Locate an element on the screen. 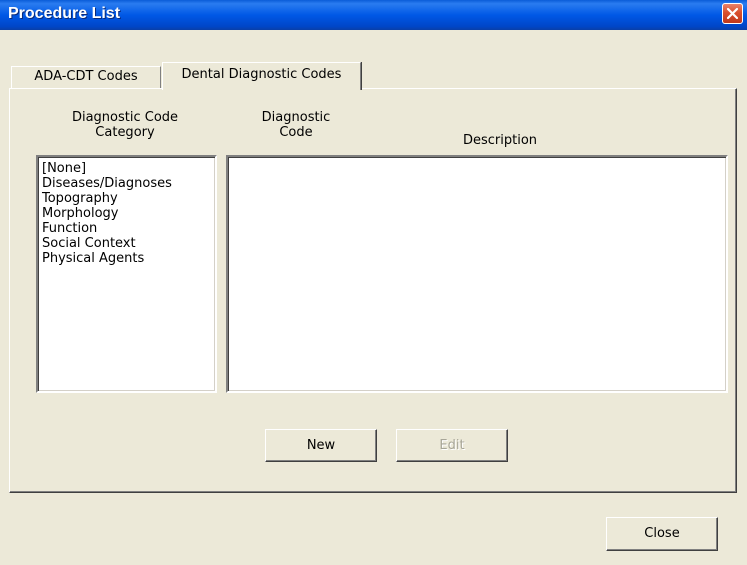 The height and width of the screenshot is (565, 747). category-header-line2: Category is located at coordinates (125, 132).